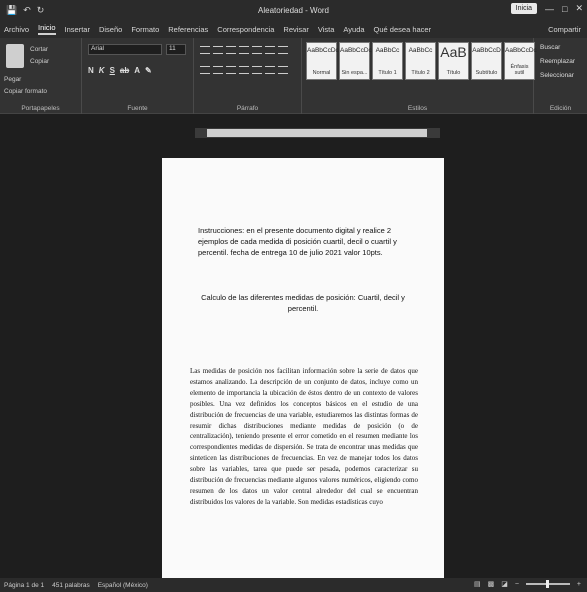  What do you see at coordinates (205, 50) in the screenshot?
I see `bullets-icon` at bounding box center [205, 50].